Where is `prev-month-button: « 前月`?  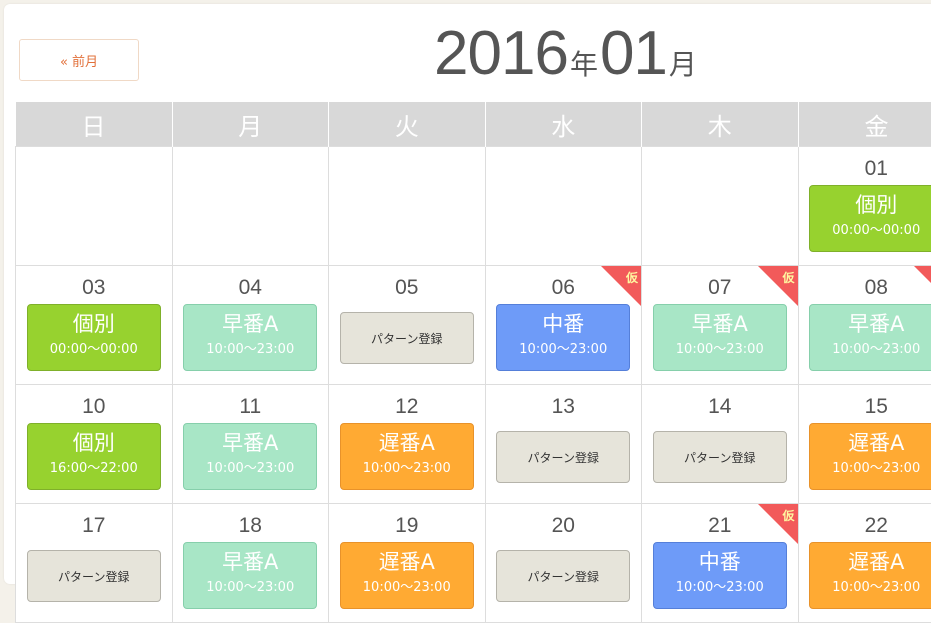
prev-month-button: « 前月 is located at coordinates (79, 60).